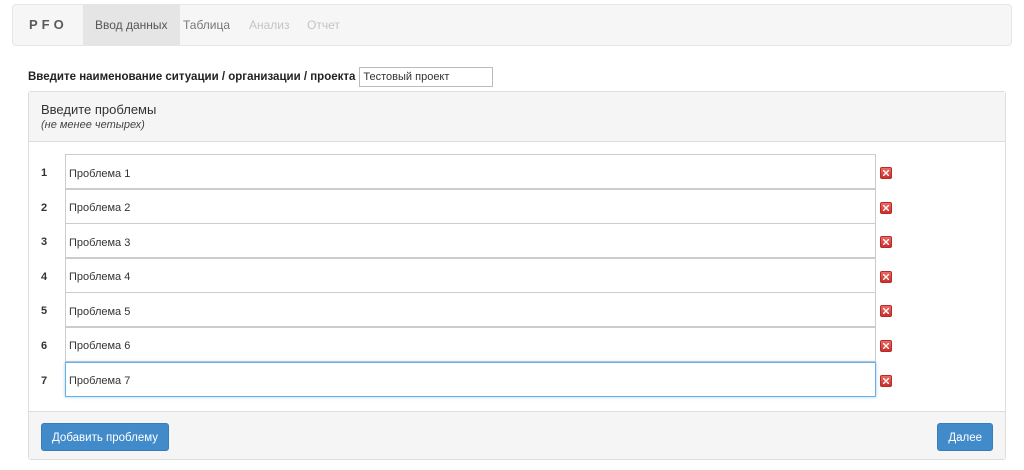 The width and height of the screenshot is (1024, 470). What do you see at coordinates (517, 435) in the screenshot?
I see `panel-footer: Добавить проблему Далее` at bounding box center [517, 435].